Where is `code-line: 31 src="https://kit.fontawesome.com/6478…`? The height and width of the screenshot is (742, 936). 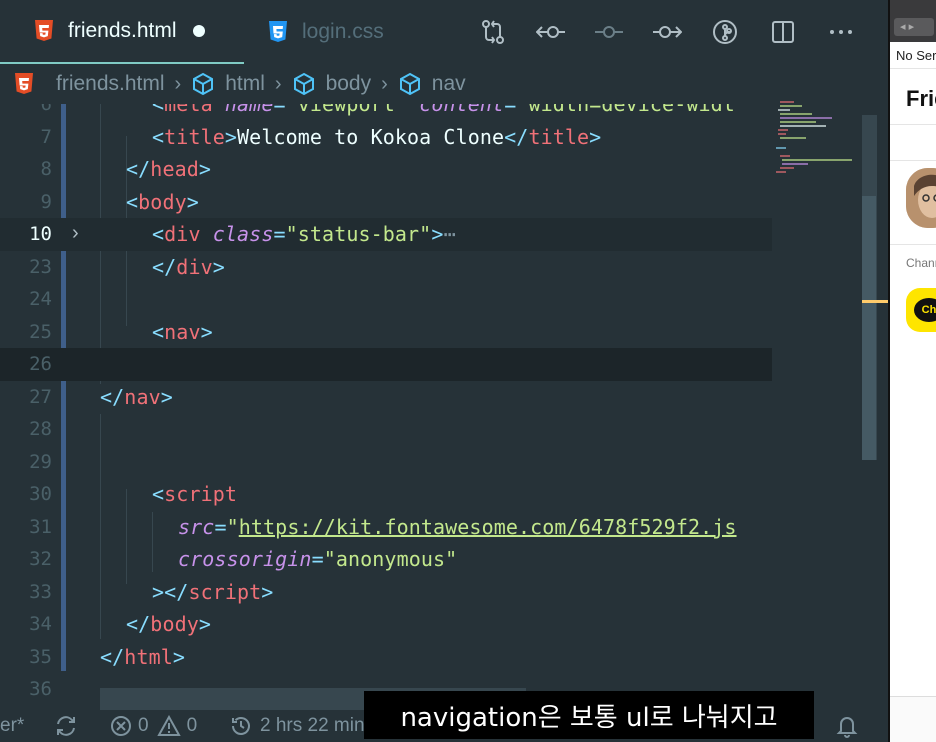 code-line: 31 src="https://kit.fontawesome.com/6478… is located at coordinates (383, 526).